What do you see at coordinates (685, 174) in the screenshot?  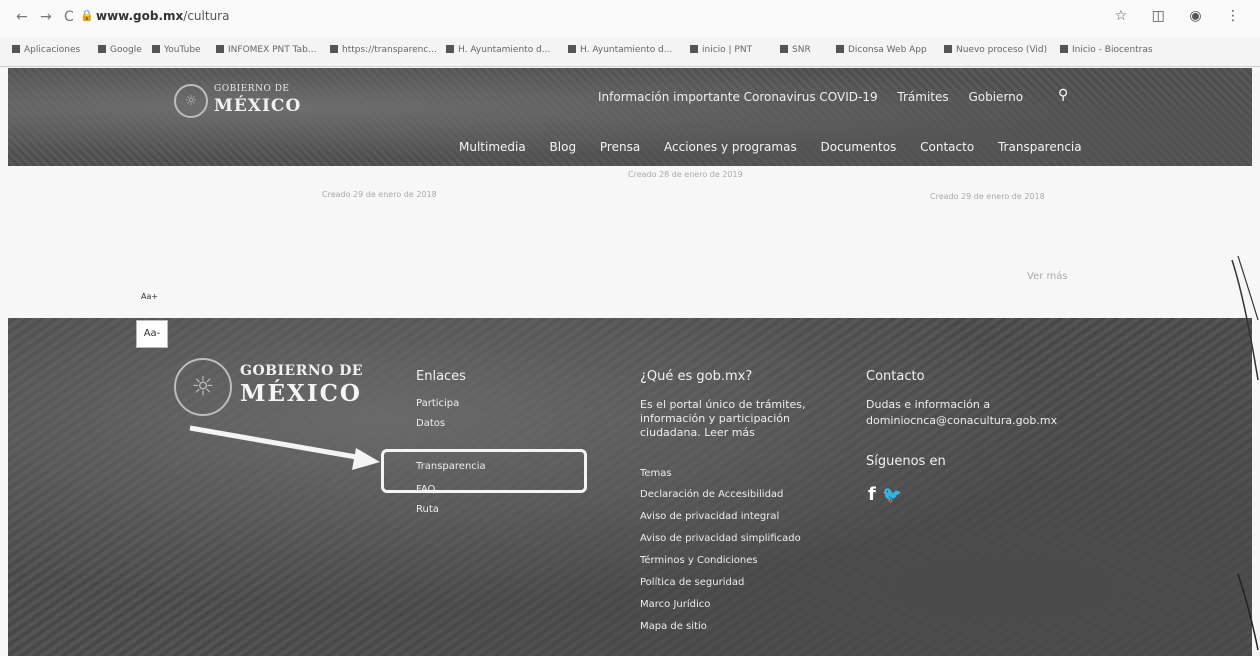 I see `date-label: Creado 28 de enero de 2019` at bounding box center [685, 174].